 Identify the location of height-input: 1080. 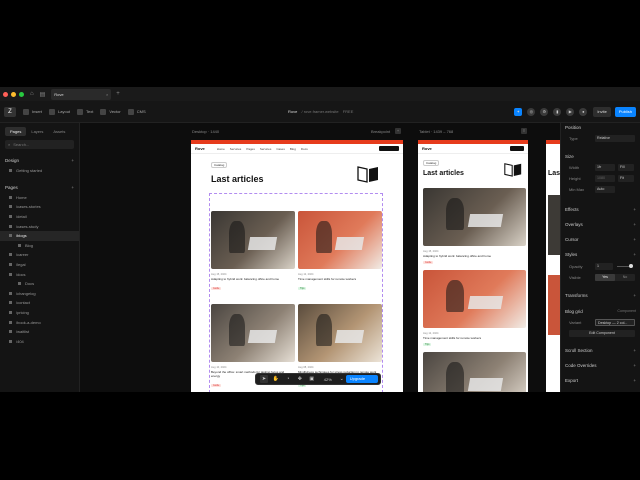
(605, 178).